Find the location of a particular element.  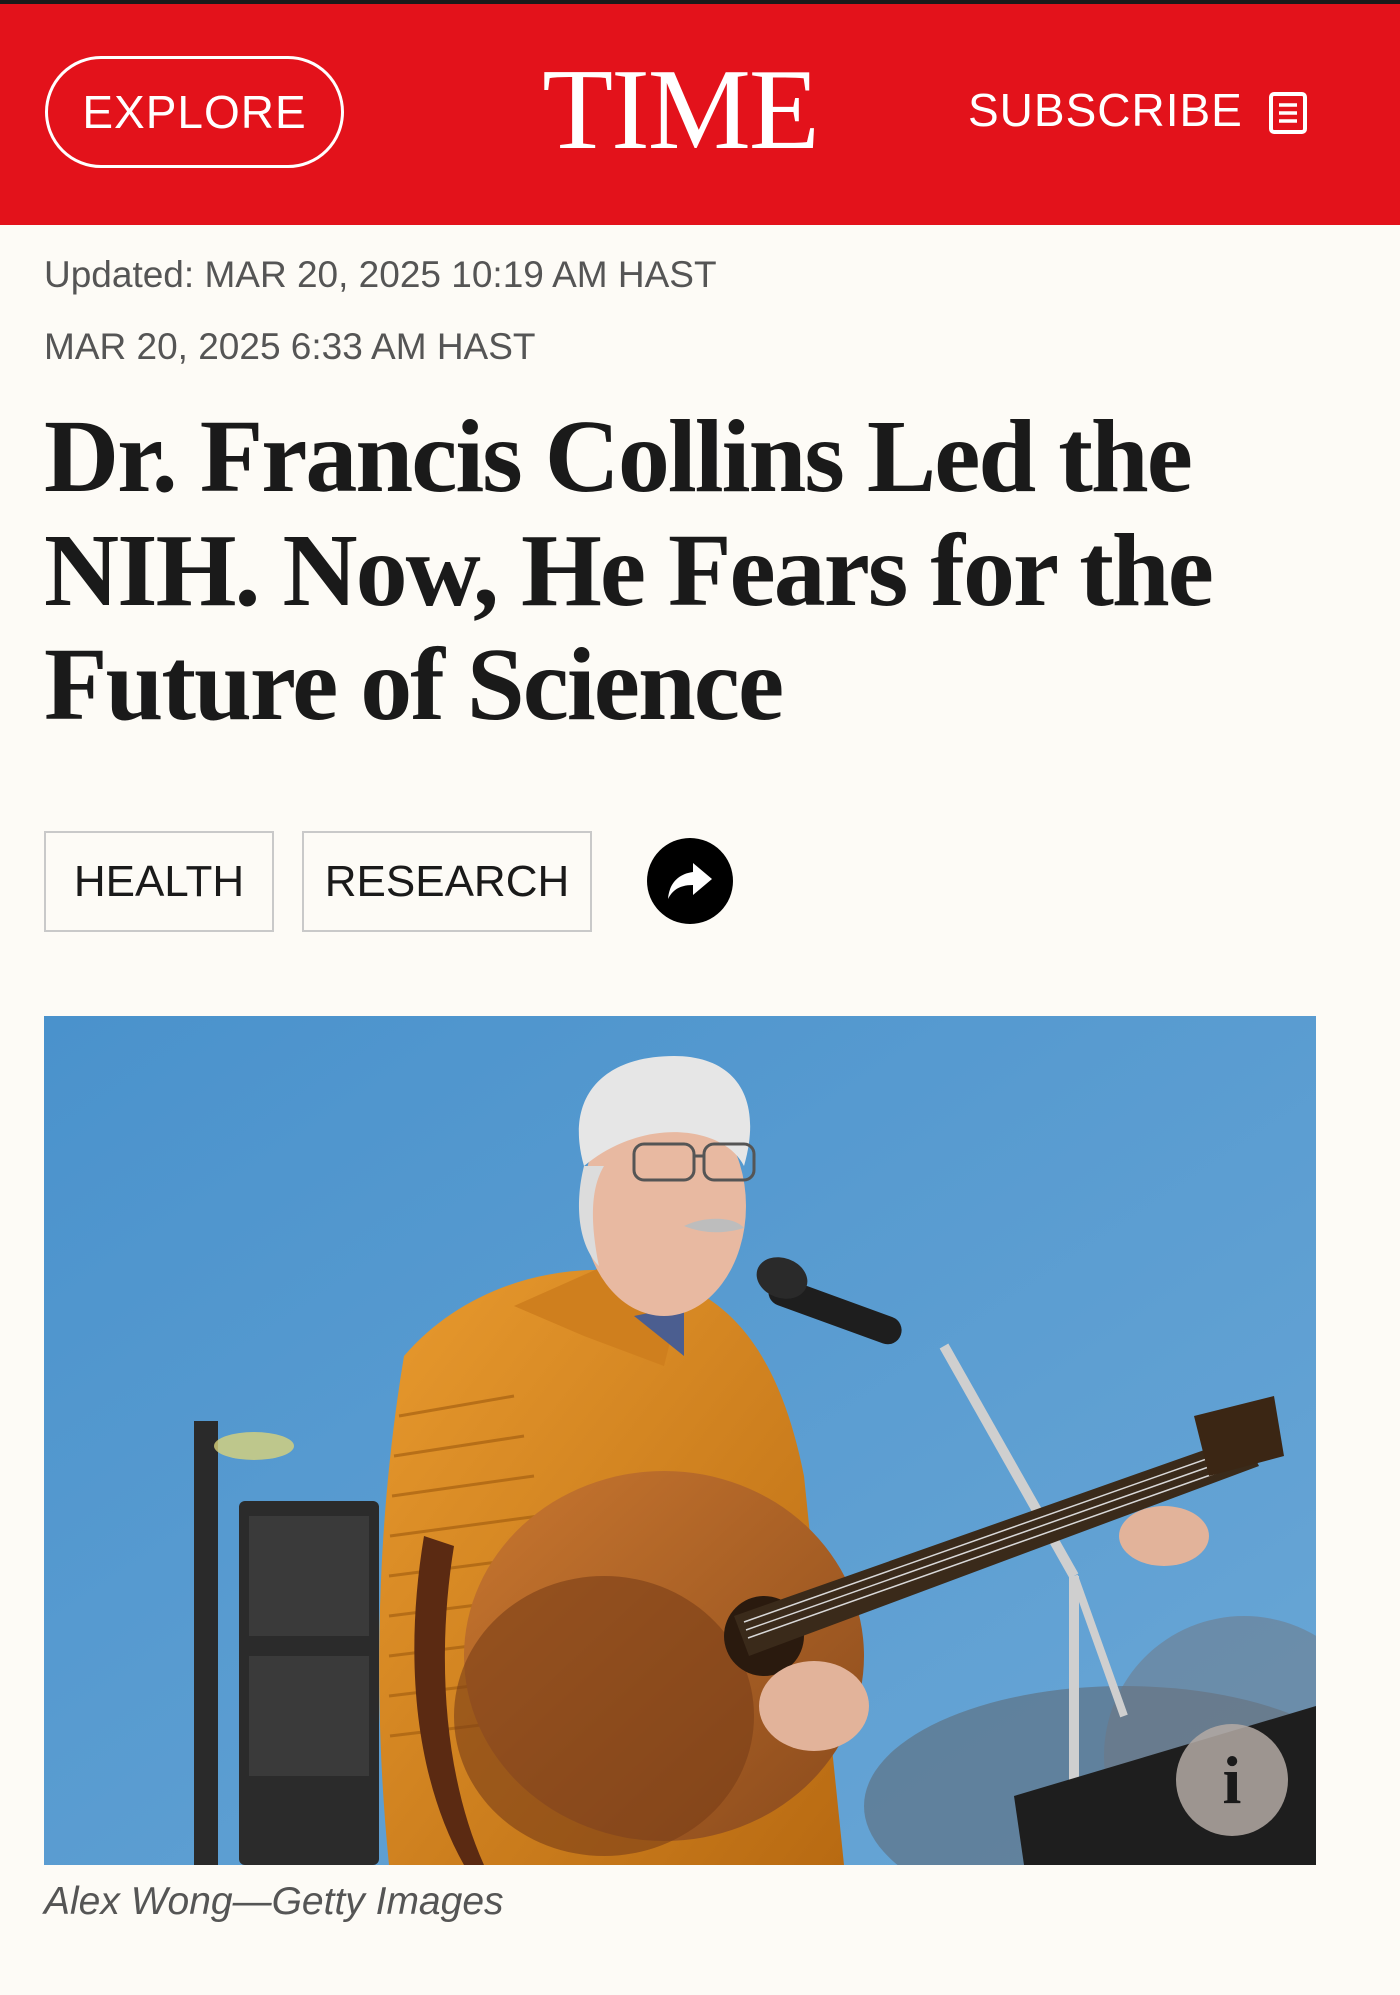

explore-button: EXPLORE is located at coordinates (194, 112).